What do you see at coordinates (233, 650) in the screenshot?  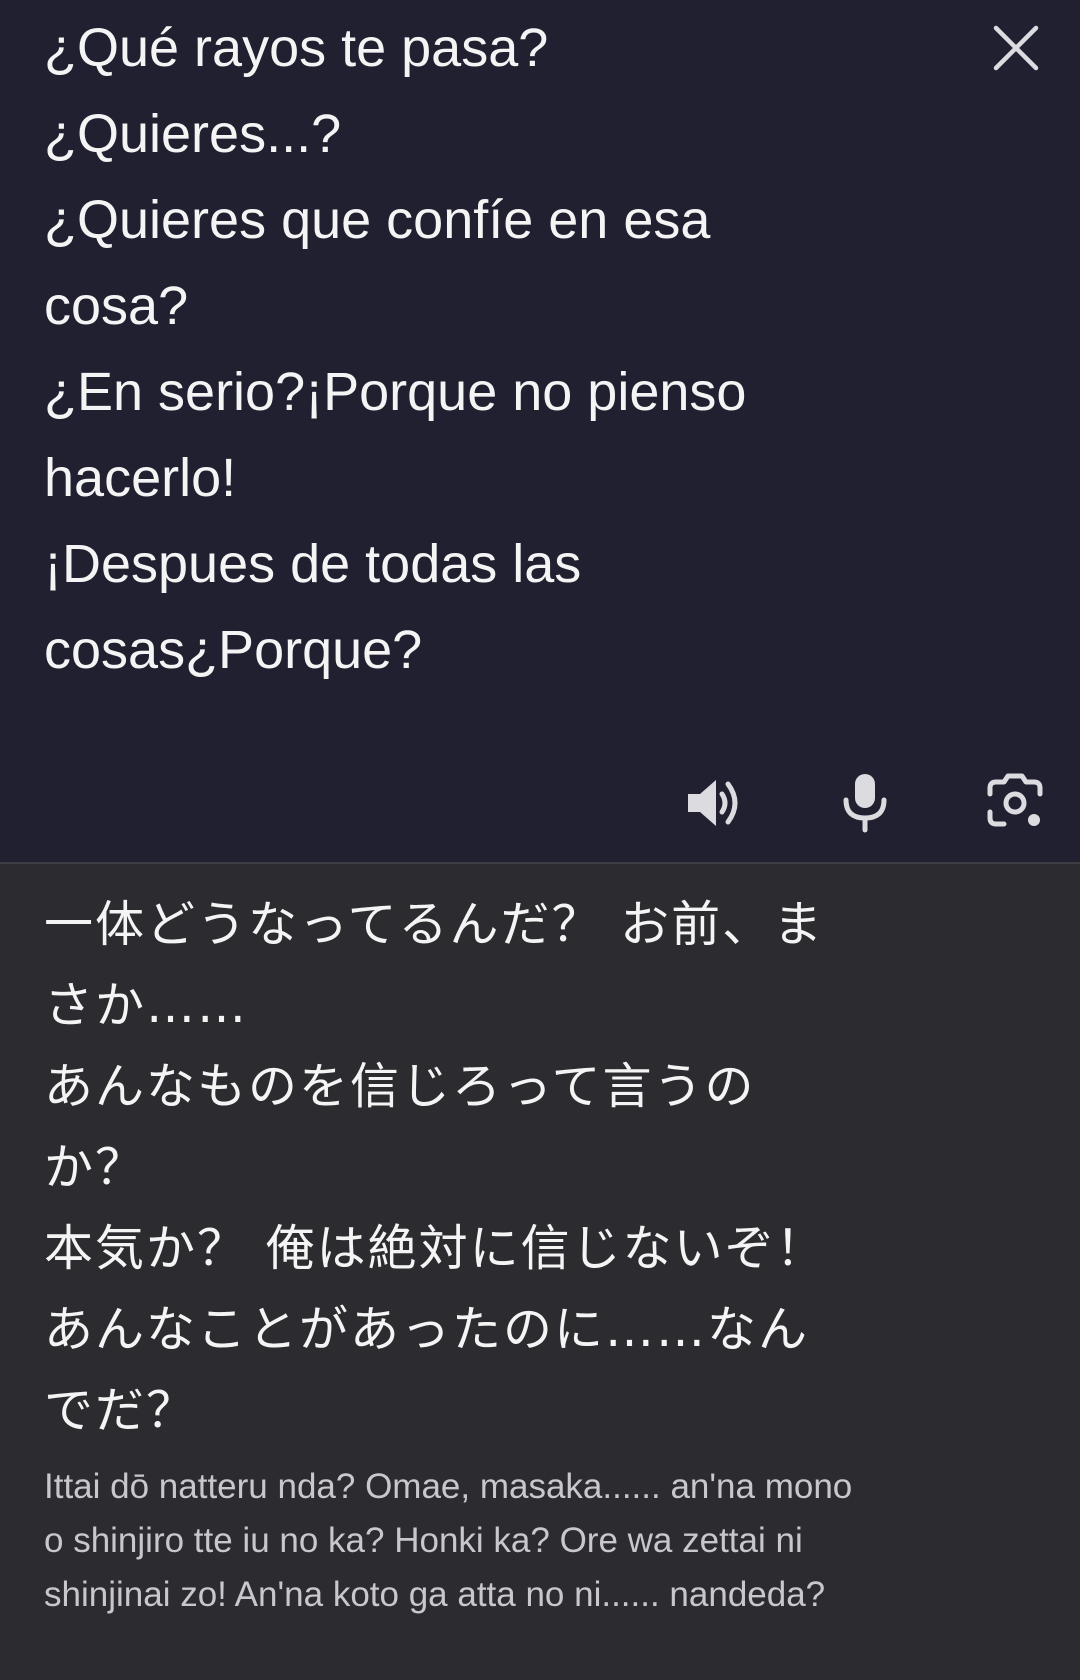 I see `source-text-line: cosas¿Porque?` at bounding box center [233, 650].